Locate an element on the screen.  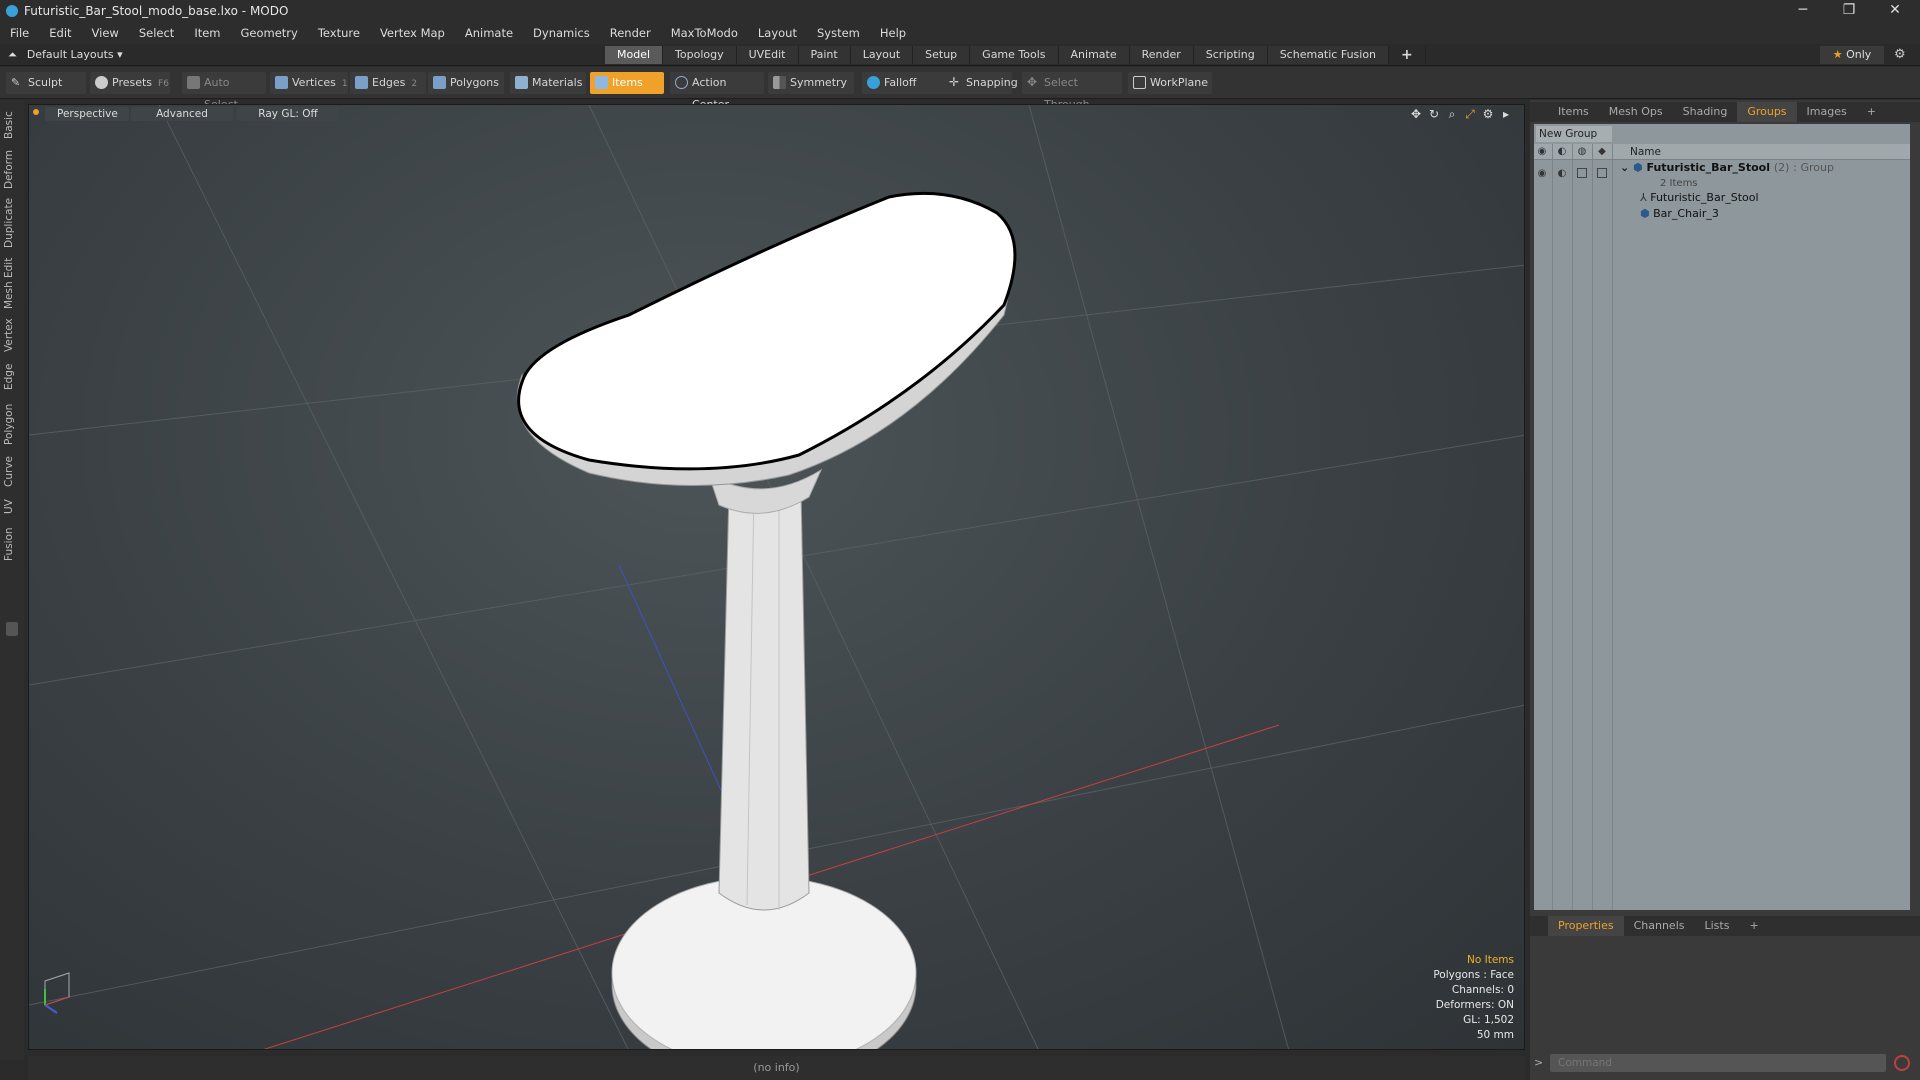
group-lock-checkbox is located at coordinates (1582, 173).